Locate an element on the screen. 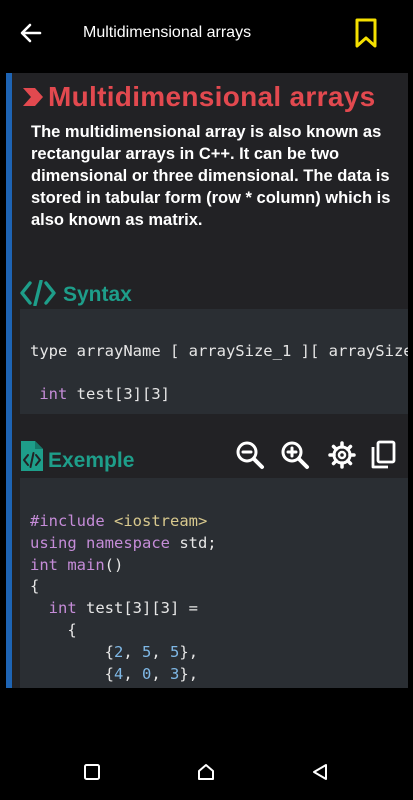  gear-icon is located at coordinates (342, 455).